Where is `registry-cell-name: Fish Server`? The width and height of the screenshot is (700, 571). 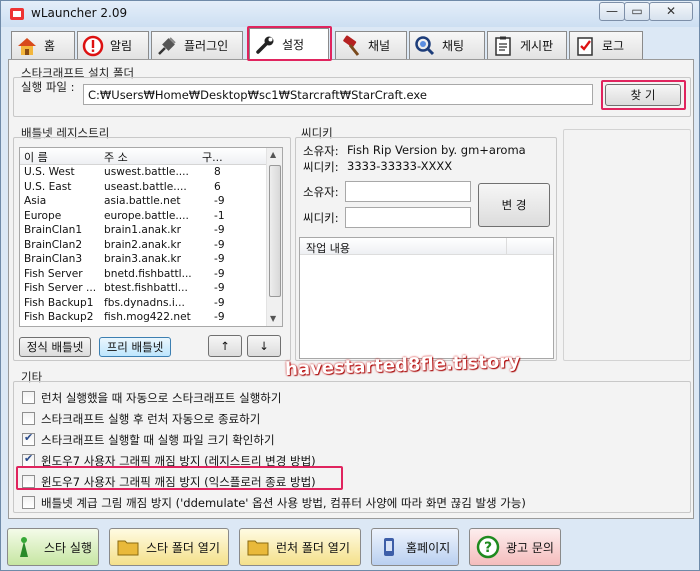 registry-cell-name: Fish Server is located at coordinates (53, 273).